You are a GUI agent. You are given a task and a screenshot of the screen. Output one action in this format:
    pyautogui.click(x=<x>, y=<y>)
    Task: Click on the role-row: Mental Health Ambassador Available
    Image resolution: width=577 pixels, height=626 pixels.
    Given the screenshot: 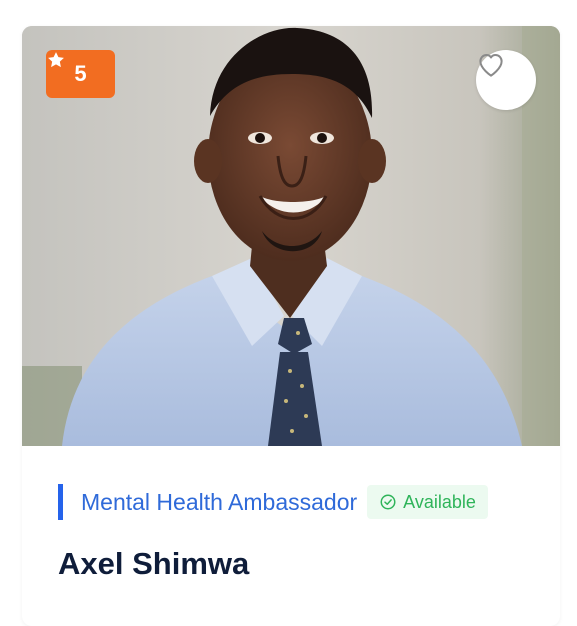 What is the action you would take?
    pyautogui.click(x=273, y=502)
    